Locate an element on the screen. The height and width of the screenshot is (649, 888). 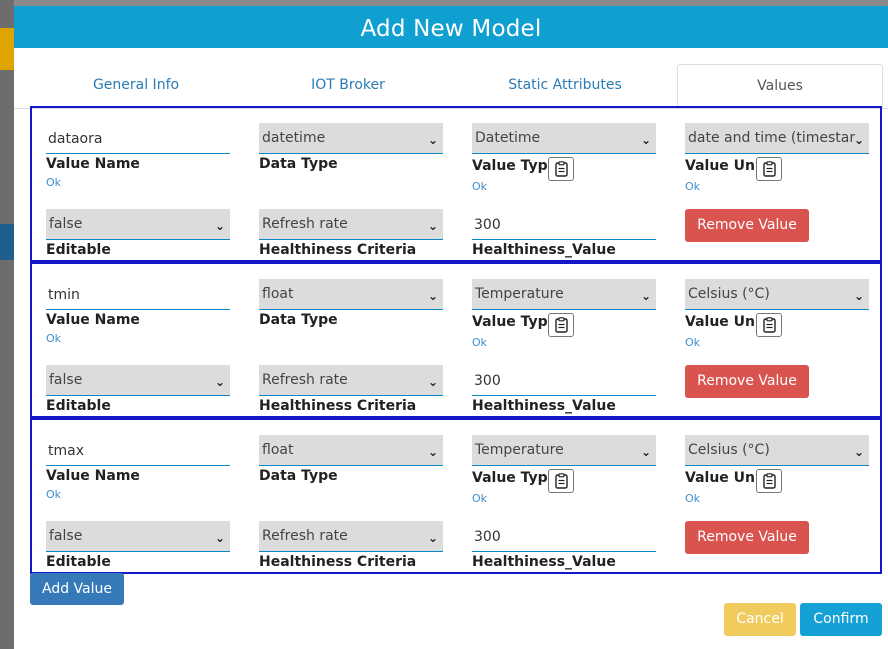
value-name-input: dataora is located at coordinates (138, 139).